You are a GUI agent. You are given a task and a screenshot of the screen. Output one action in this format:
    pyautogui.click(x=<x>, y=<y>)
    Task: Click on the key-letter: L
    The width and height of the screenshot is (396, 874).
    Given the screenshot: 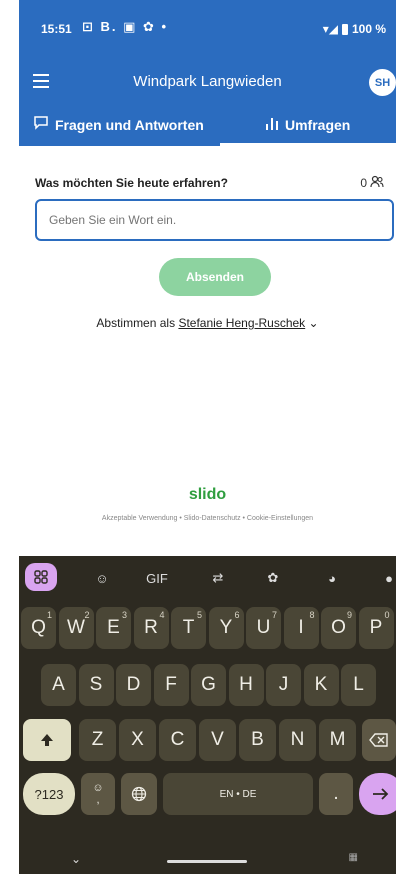 What is the action you would take?
    pyautogui.click(x=358, y=684)
    